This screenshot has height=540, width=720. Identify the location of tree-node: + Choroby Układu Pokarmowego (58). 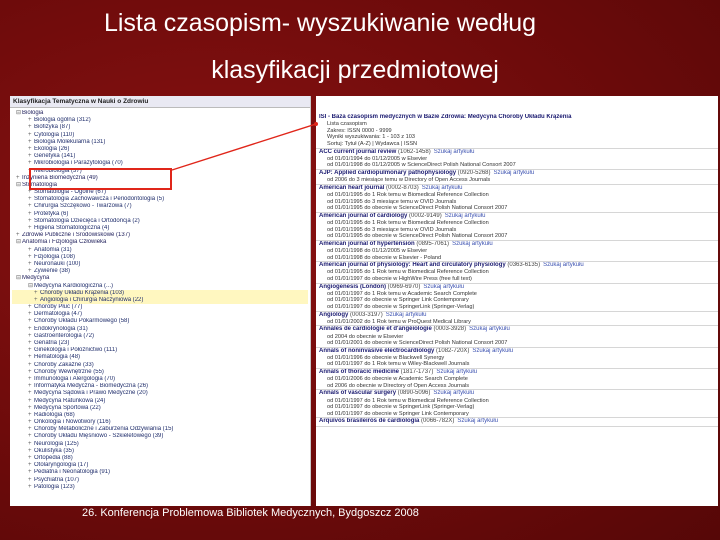
(160, 321).